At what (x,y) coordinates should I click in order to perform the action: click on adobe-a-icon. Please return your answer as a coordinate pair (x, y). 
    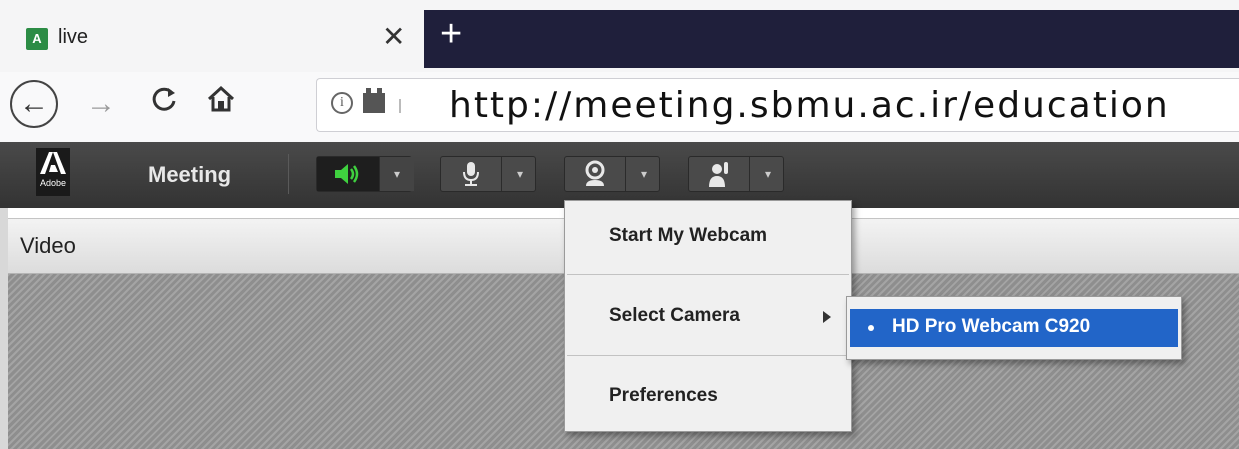
    Looking at the image, I should click on (53, 163).